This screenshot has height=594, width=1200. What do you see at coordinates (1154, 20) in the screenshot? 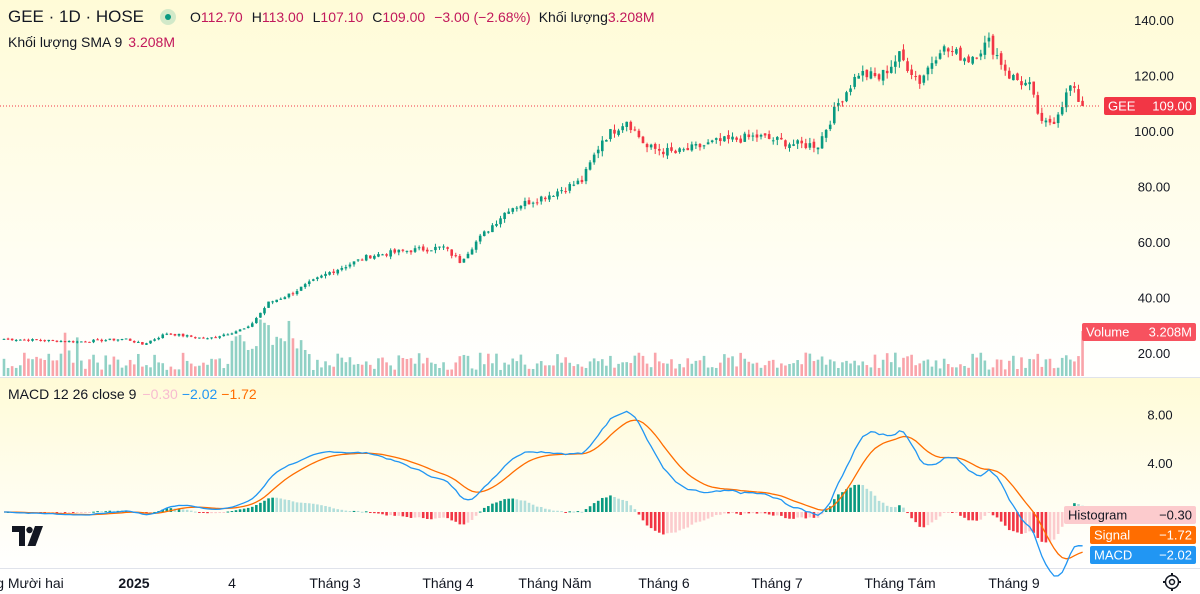
I see `price-axis-tick: 140.00` at bounding box center [1154, 20].